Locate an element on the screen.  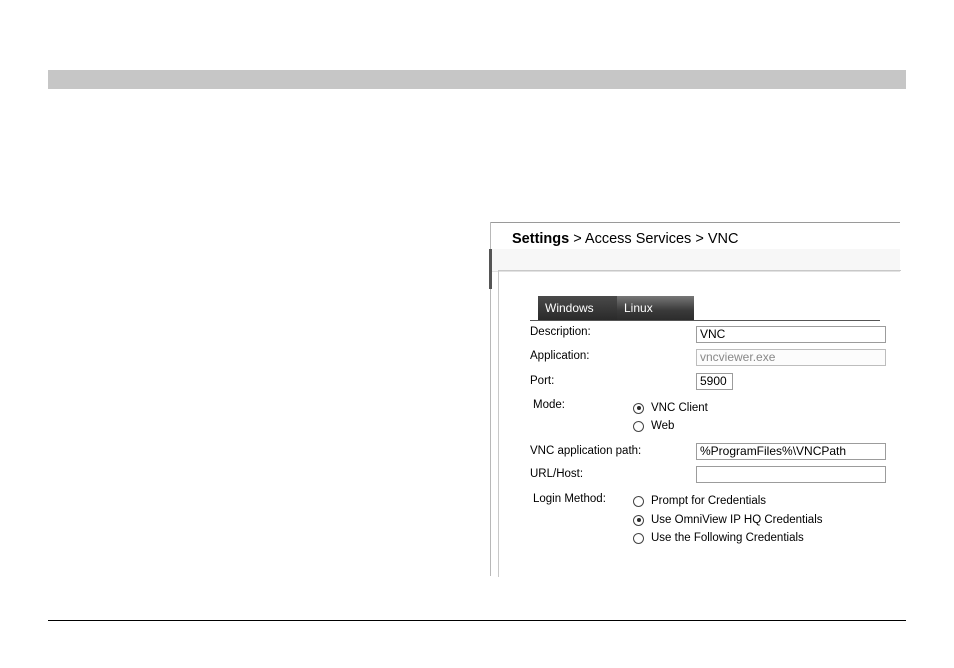
login-option-omniview: Use OmniView IP HQ Credentials is located at coordinates (728, 520).